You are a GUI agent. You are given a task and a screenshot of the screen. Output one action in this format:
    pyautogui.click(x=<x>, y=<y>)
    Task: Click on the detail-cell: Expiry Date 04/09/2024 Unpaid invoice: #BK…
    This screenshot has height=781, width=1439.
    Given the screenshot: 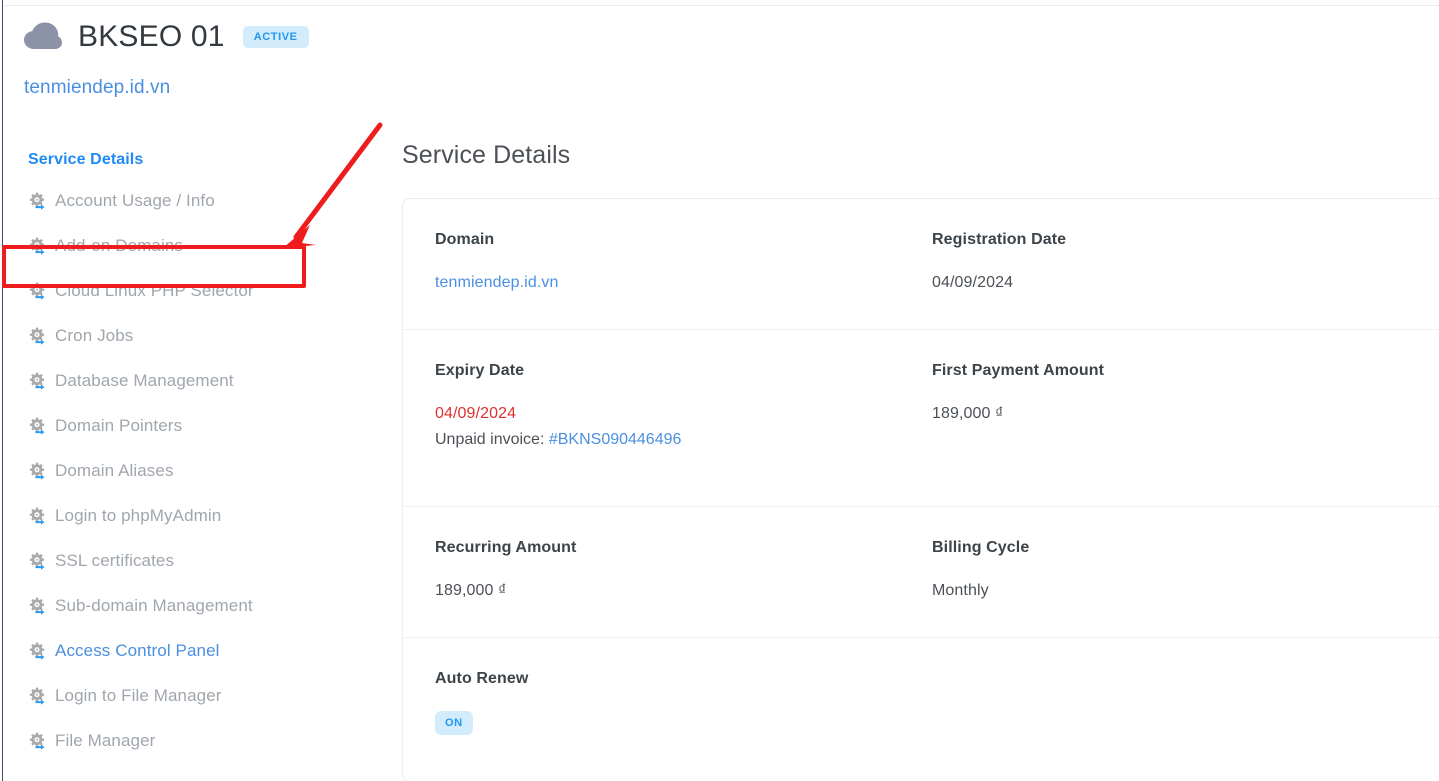 What is the action you would take?
    pyautogui.click(x=683, y=406)
    